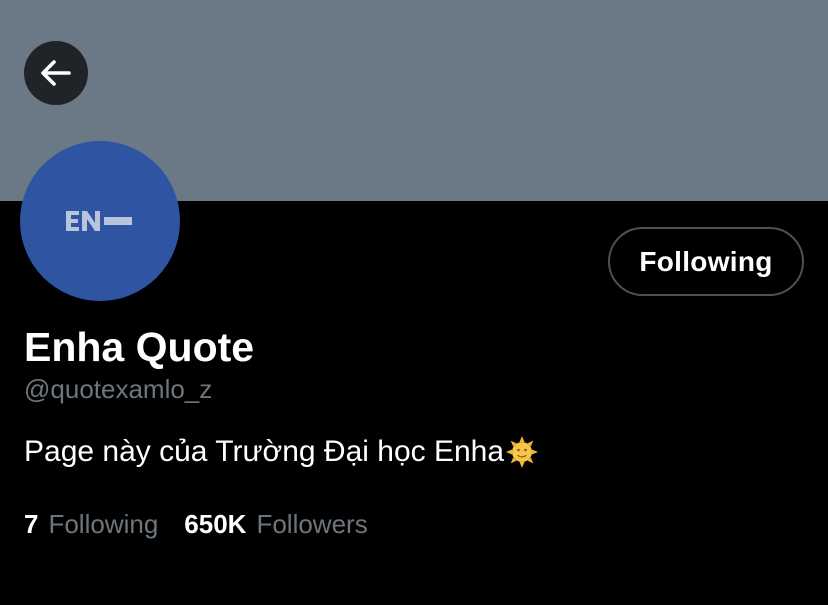 This screenshot has width=828, height=605. I want to click on arrow-left-icon, so click(56, 73).